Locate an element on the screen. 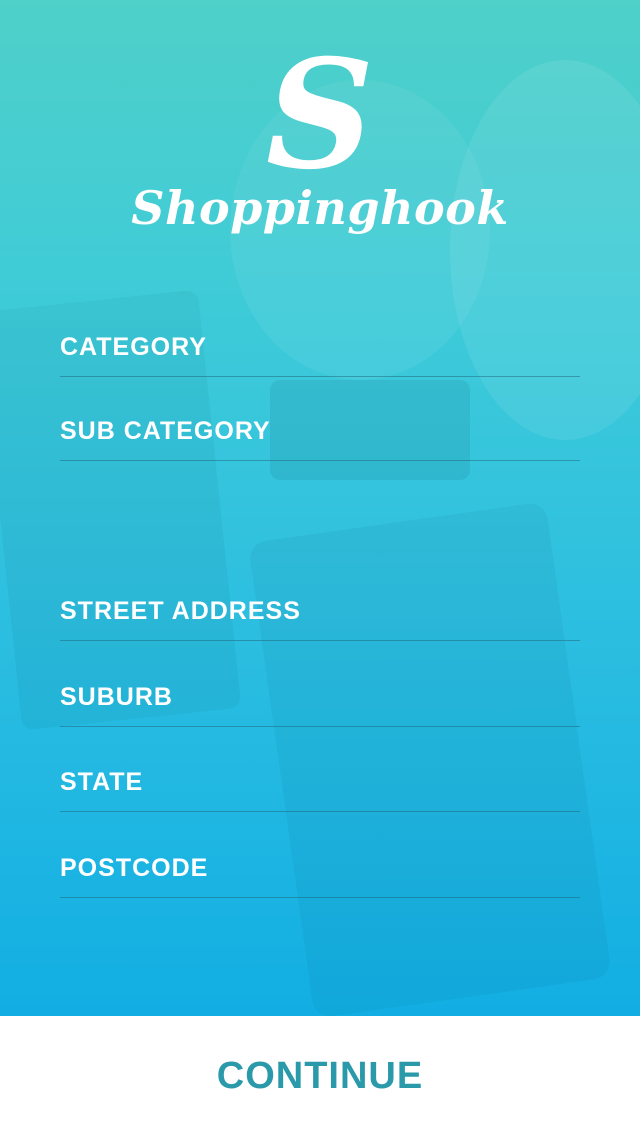 Image resolution: width=640 pixels, height=1136 pixels. street-address-field: STREET ADDRESS is located at coordinates (320, 619).